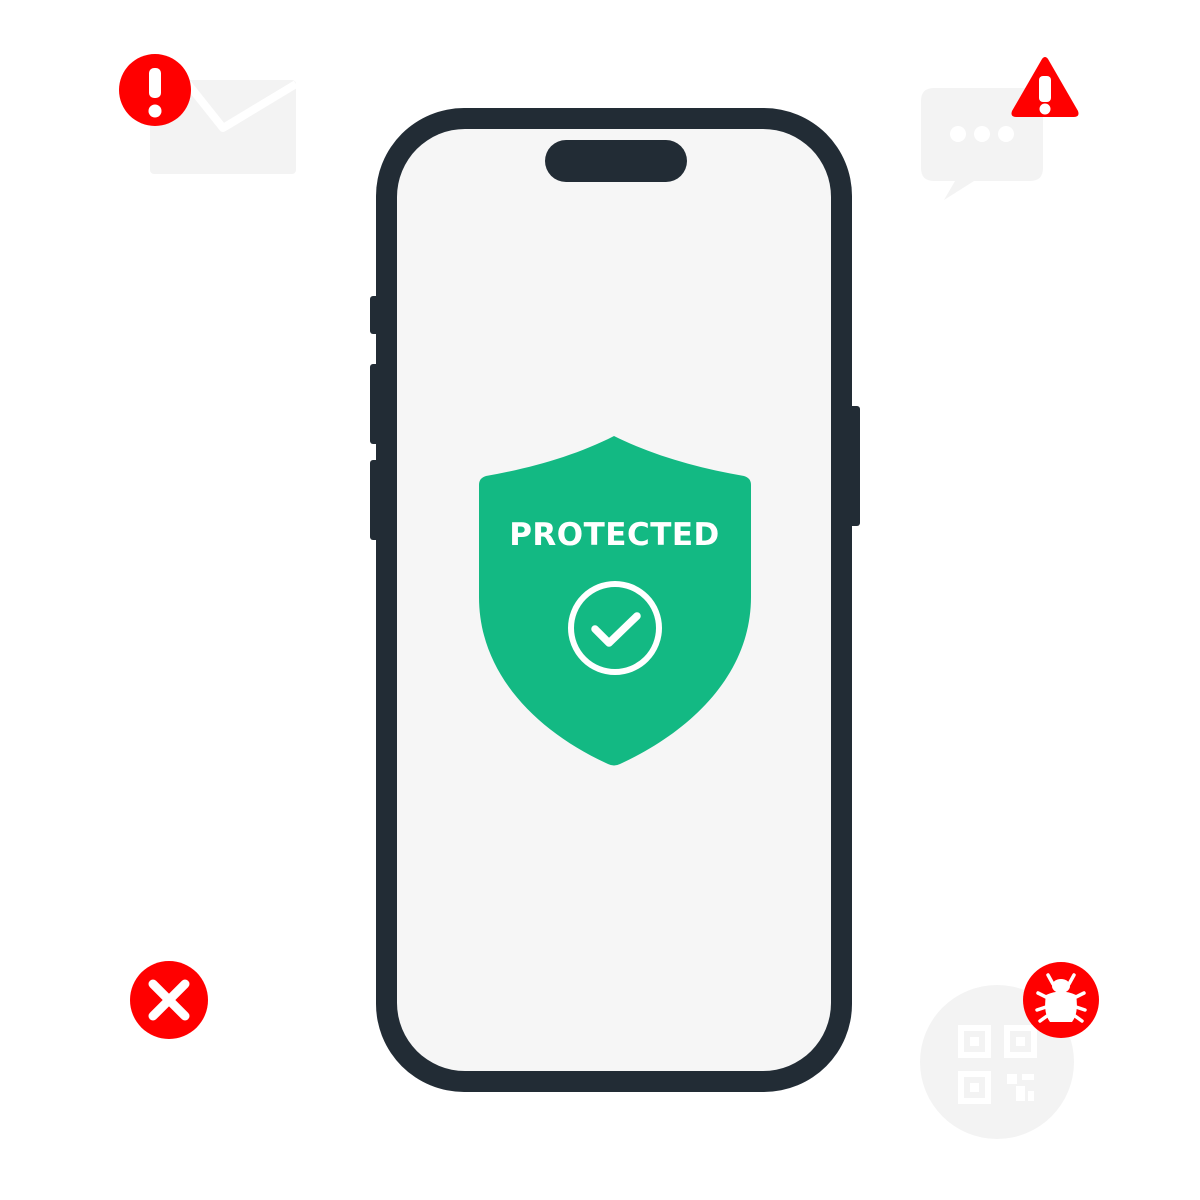  Describe the element at coordinates (615, 601) in the screenshot. I see `protected-shield` at that location.